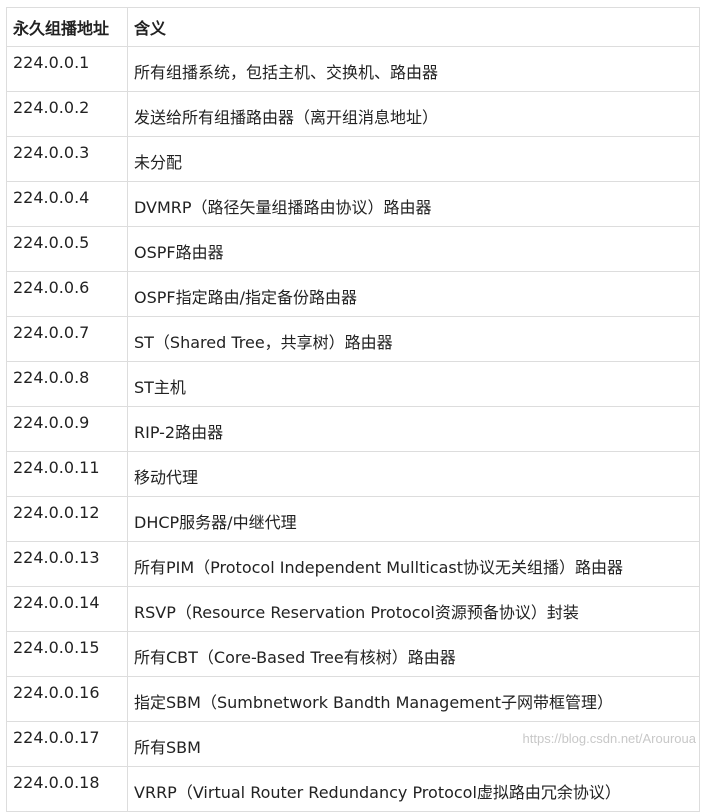 This screenshot has height=812, width=706. I want to click on address-cell: 224.0.0.7, so click(67, 339).